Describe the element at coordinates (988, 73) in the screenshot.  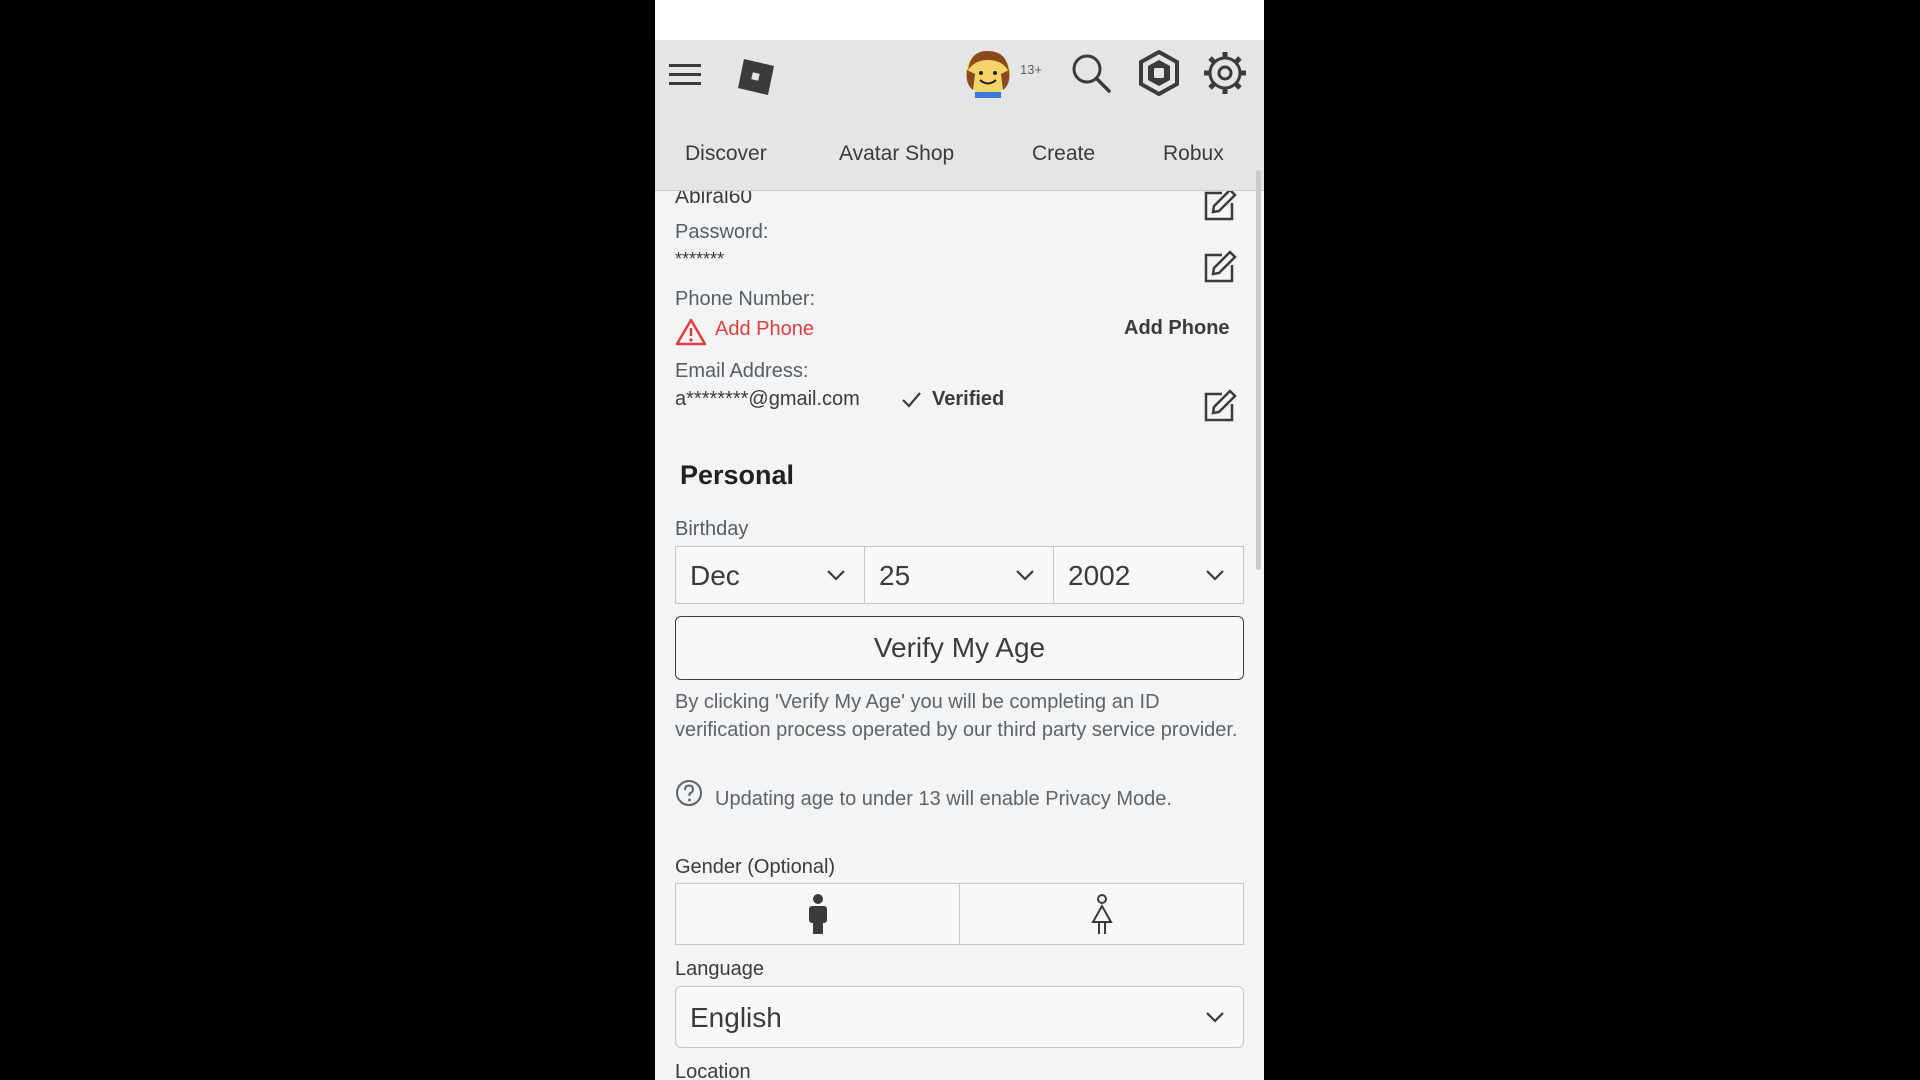
I see `avatar-icon` at that location.